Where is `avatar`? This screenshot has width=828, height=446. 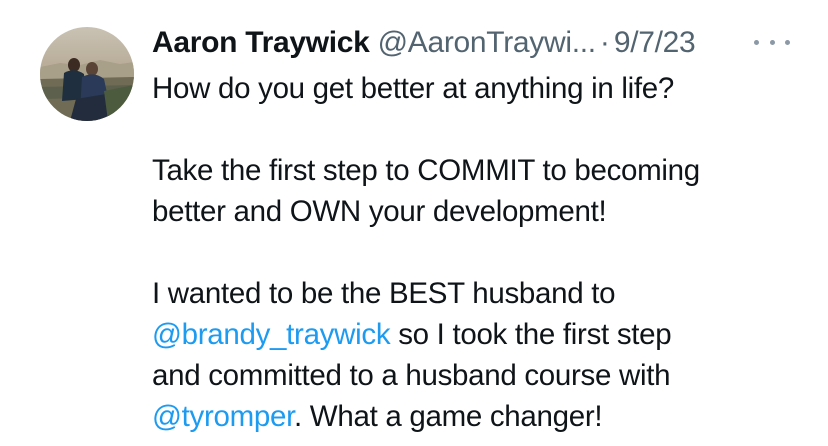 avatar is located at coordinates (87, 74).